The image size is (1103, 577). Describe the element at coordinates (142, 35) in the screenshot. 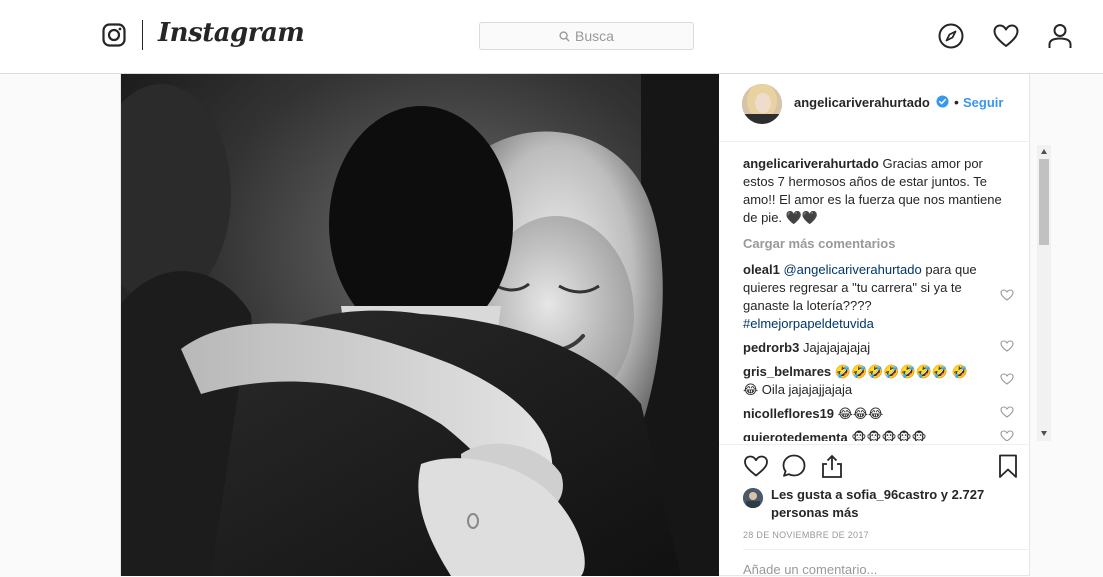

I see `logo-divider` at that location.